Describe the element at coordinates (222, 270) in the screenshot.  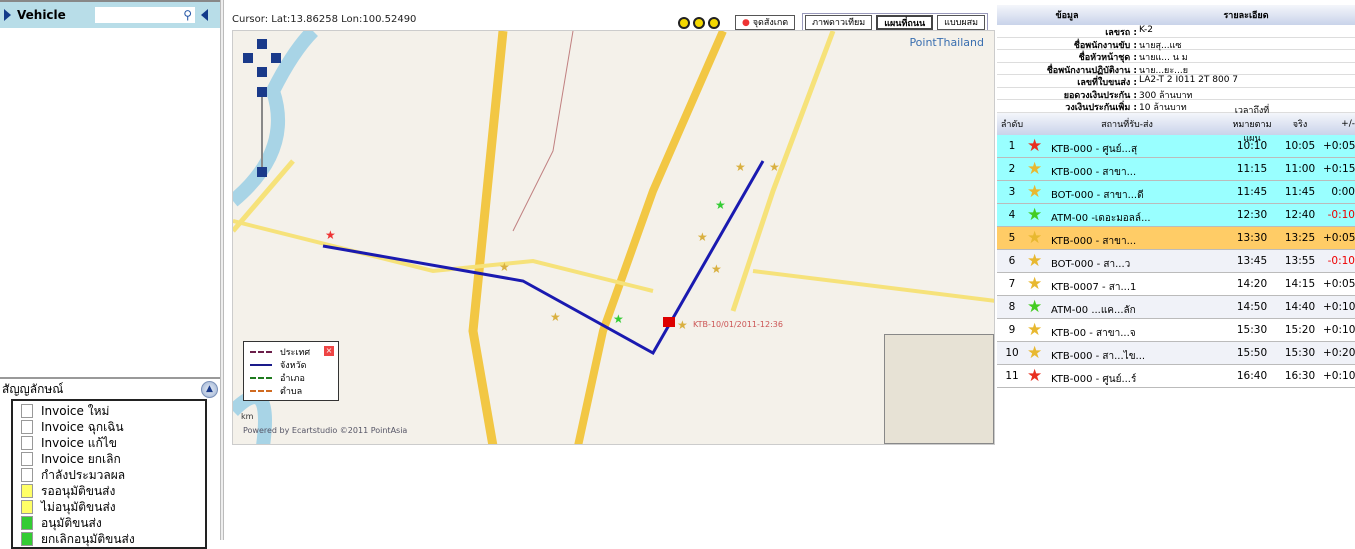
I see `panel-splitter` at that location.